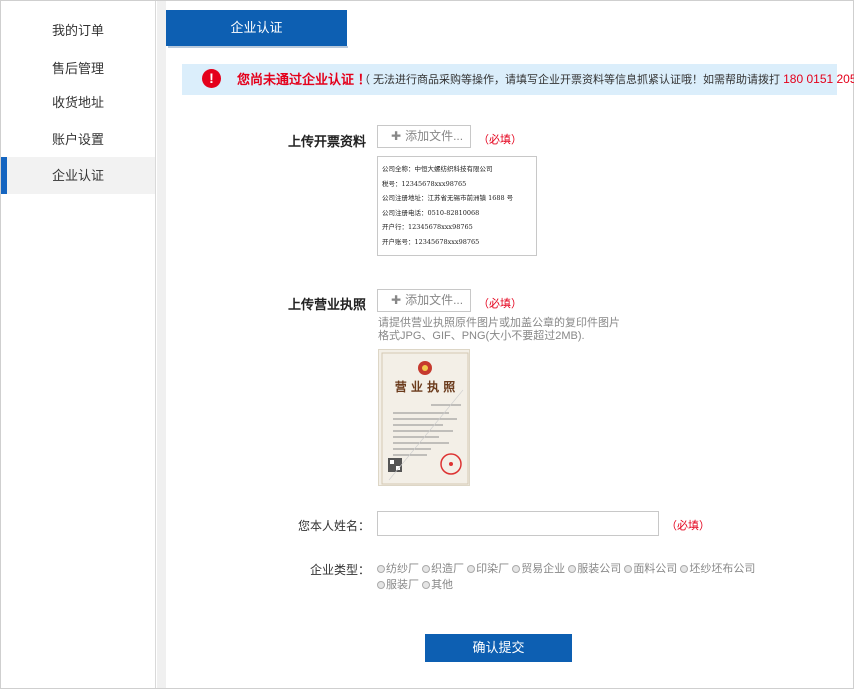 The height and width of the screenshot is (689, 854). I want to click on sidebar-item-after-sales: 售后管理, so click(78, 68).